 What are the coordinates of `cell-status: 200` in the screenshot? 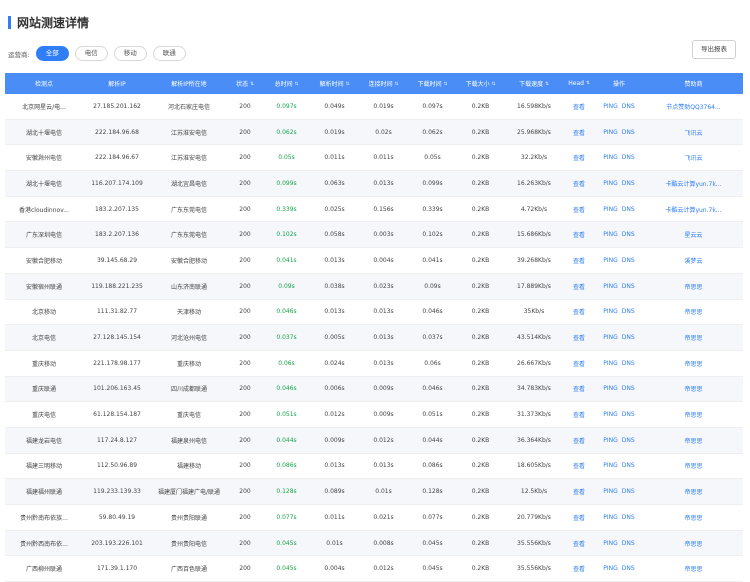 It's located at (245, 543).